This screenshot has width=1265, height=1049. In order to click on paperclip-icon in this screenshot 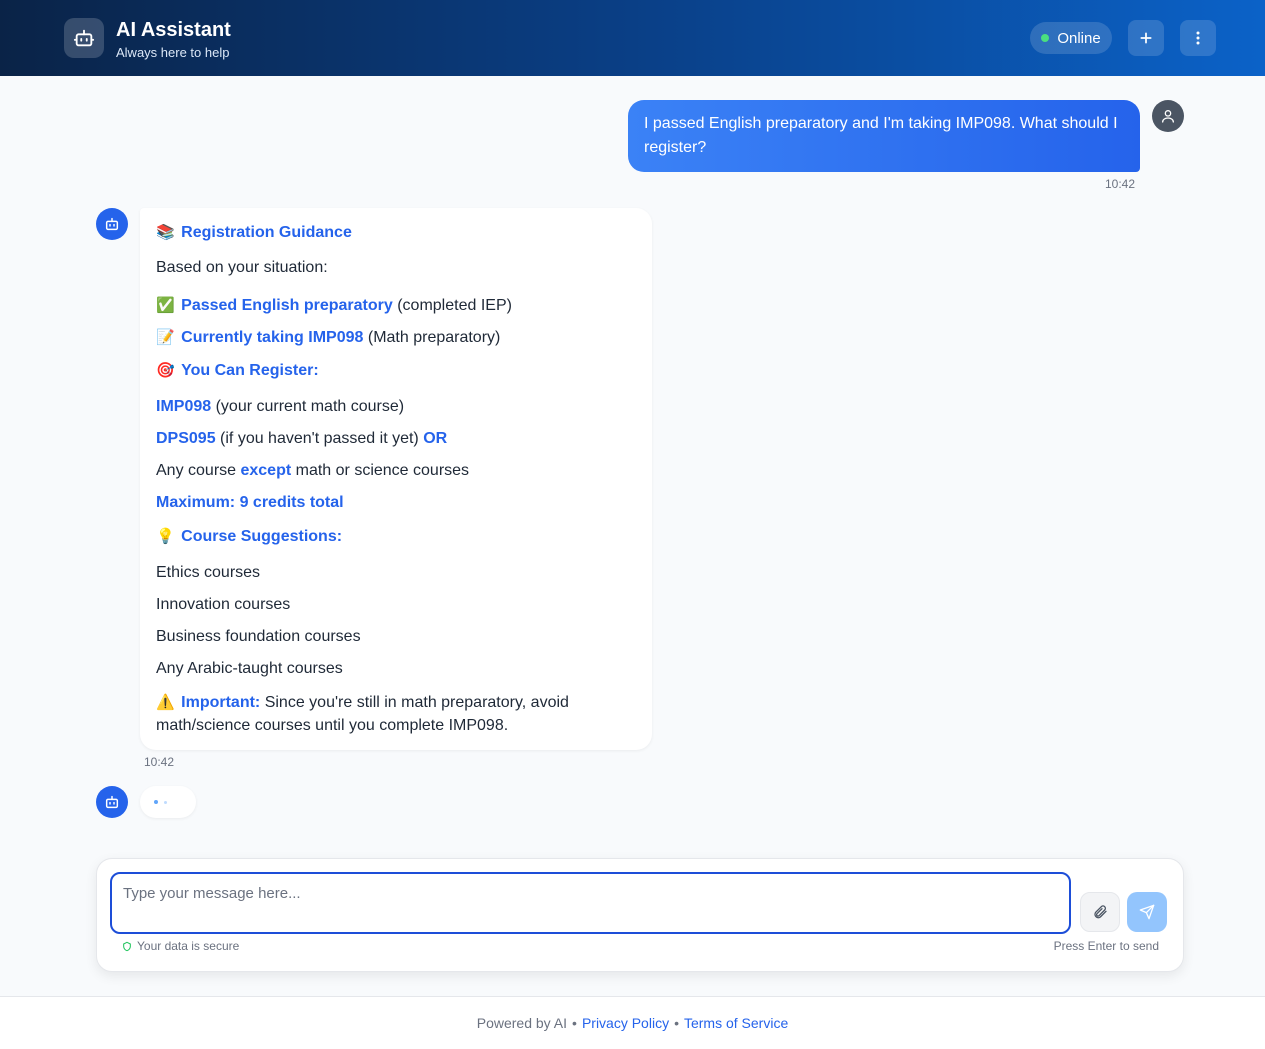, I will do `click(1100, 912)`.